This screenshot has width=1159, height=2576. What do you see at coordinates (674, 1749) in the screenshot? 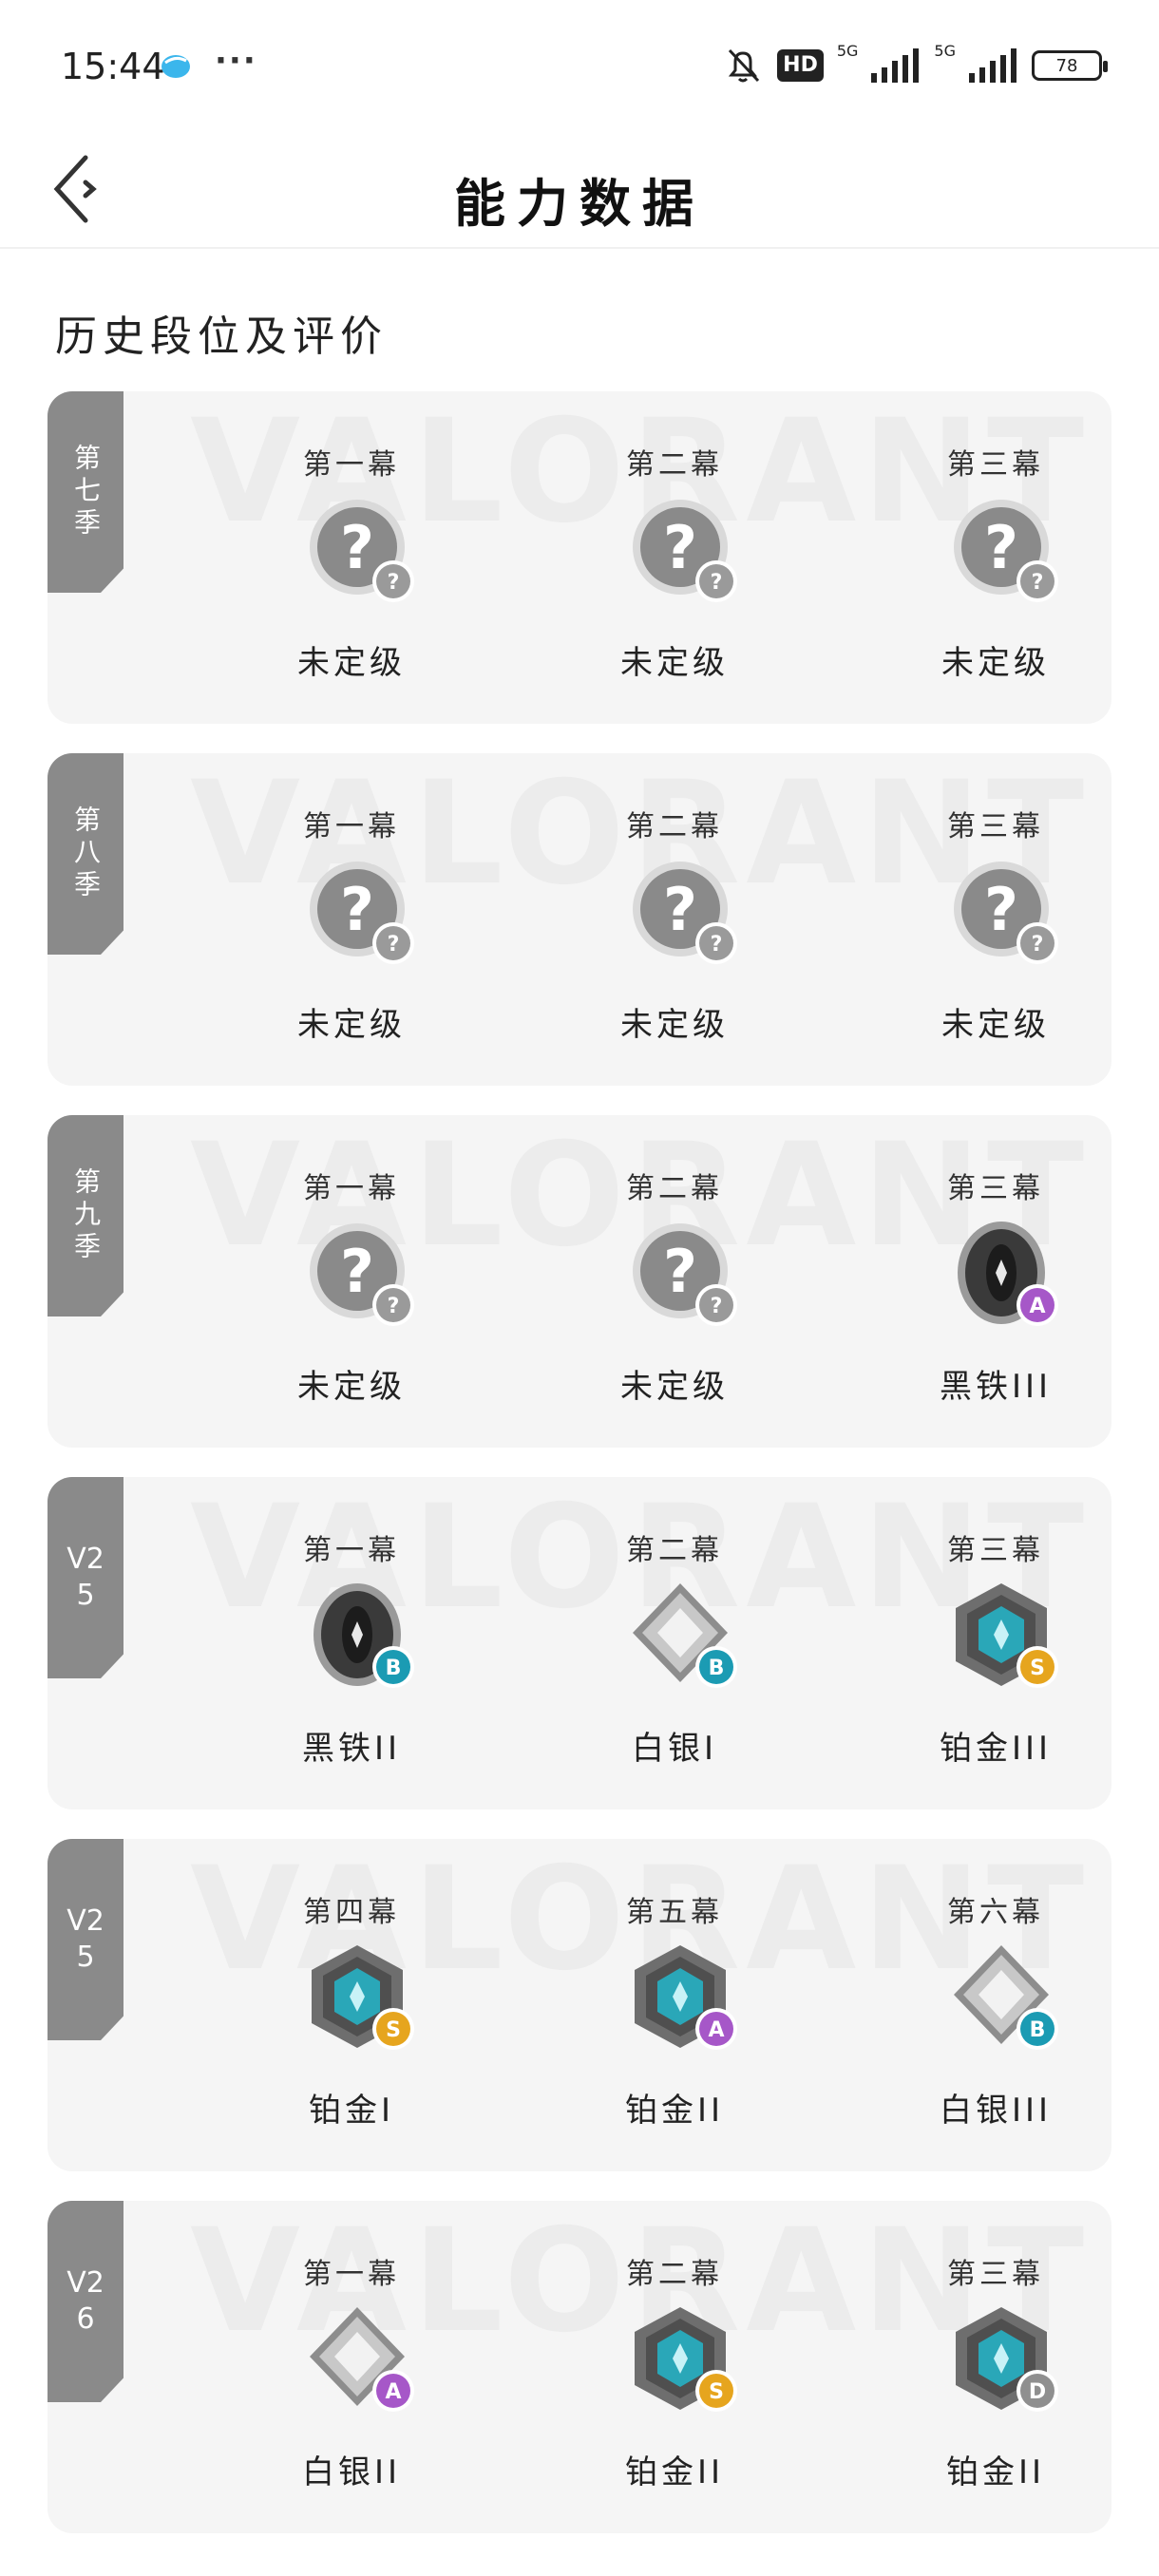
I see `rank-name: 白银I` at bounding box center [674, 1749].